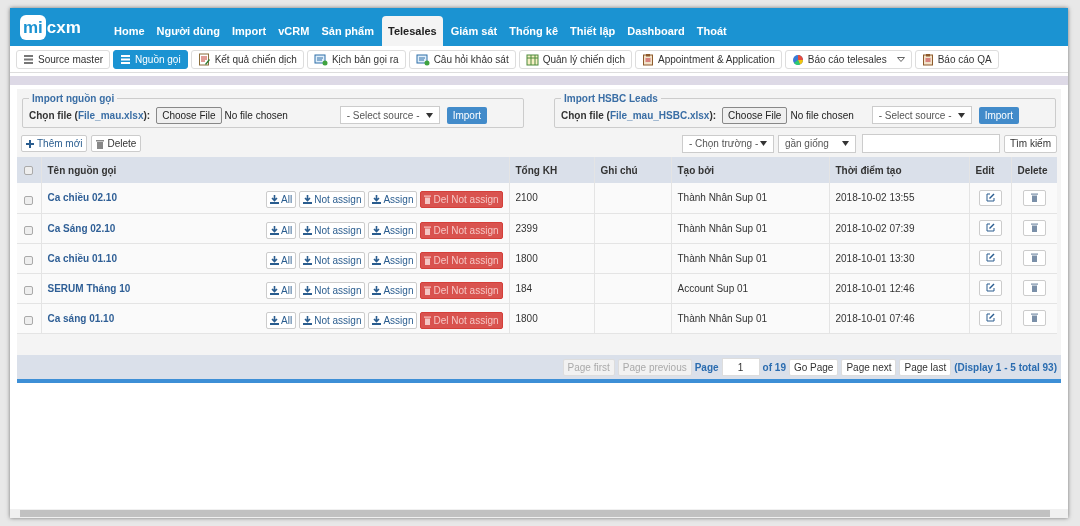  I want to click on horizontal-scrollbar, so click(539, 513).